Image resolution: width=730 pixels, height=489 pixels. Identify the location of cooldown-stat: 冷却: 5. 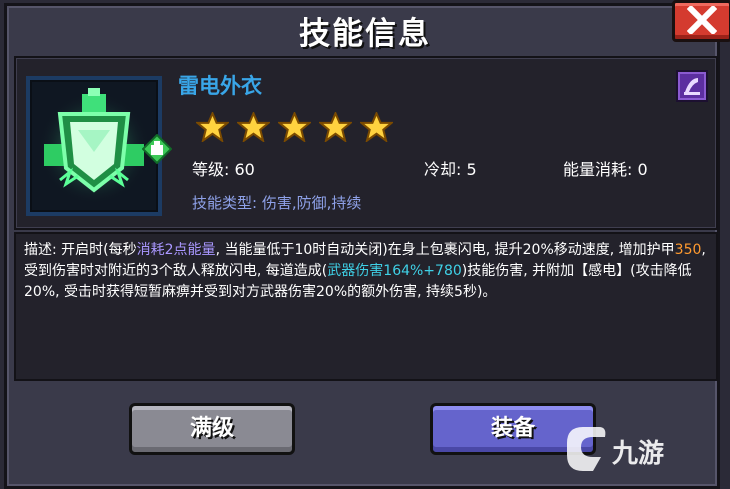
(450, 169).